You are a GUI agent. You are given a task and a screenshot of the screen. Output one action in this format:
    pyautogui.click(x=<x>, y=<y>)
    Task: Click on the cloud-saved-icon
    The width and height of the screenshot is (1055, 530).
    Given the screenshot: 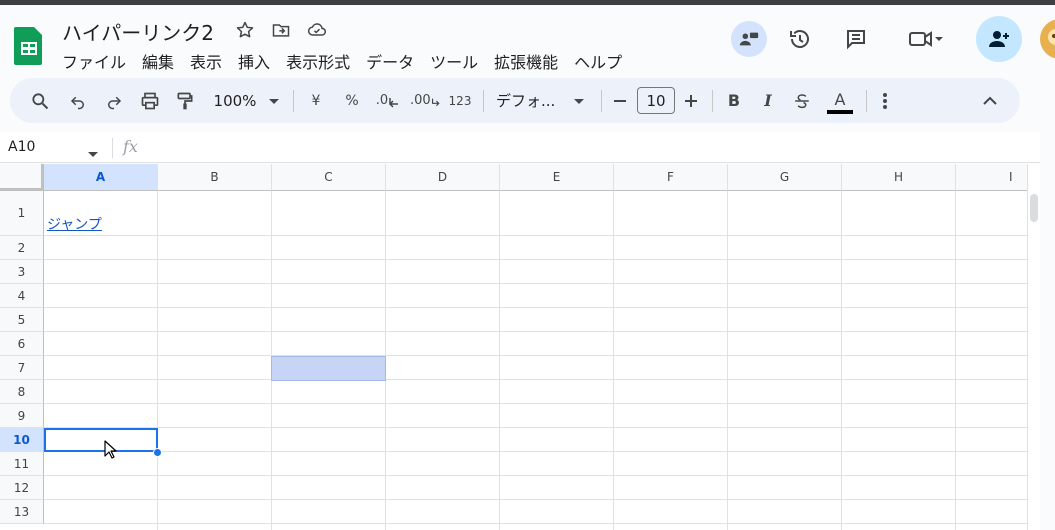 What is the action you would take?
    pyautogui.click(x=317, y=30)
    